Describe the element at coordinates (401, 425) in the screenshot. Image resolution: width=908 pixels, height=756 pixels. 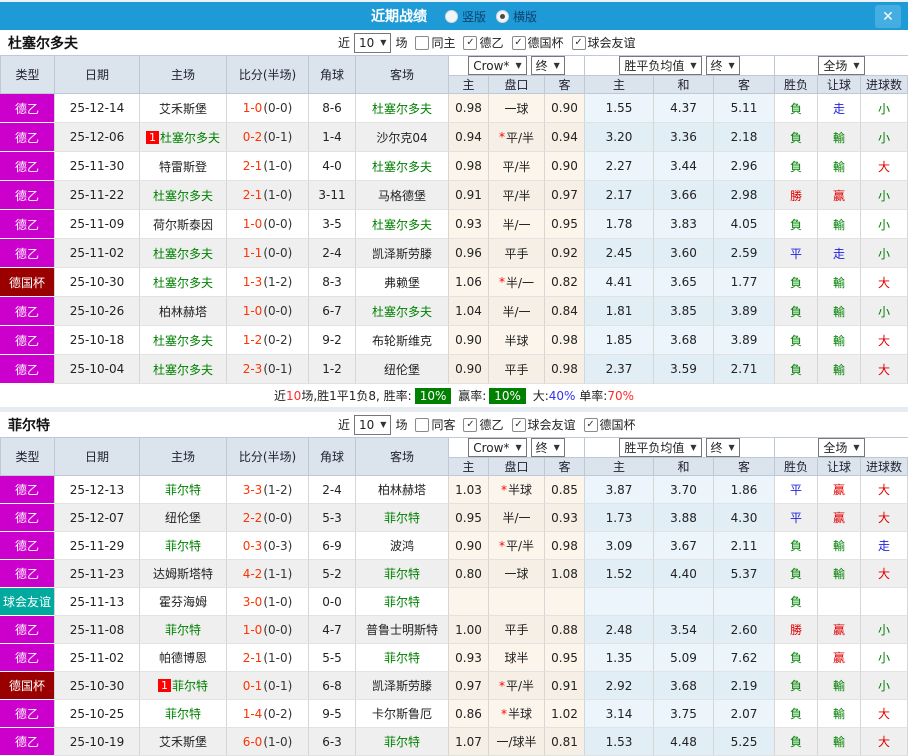
I see `matches-label: 场` at that location.